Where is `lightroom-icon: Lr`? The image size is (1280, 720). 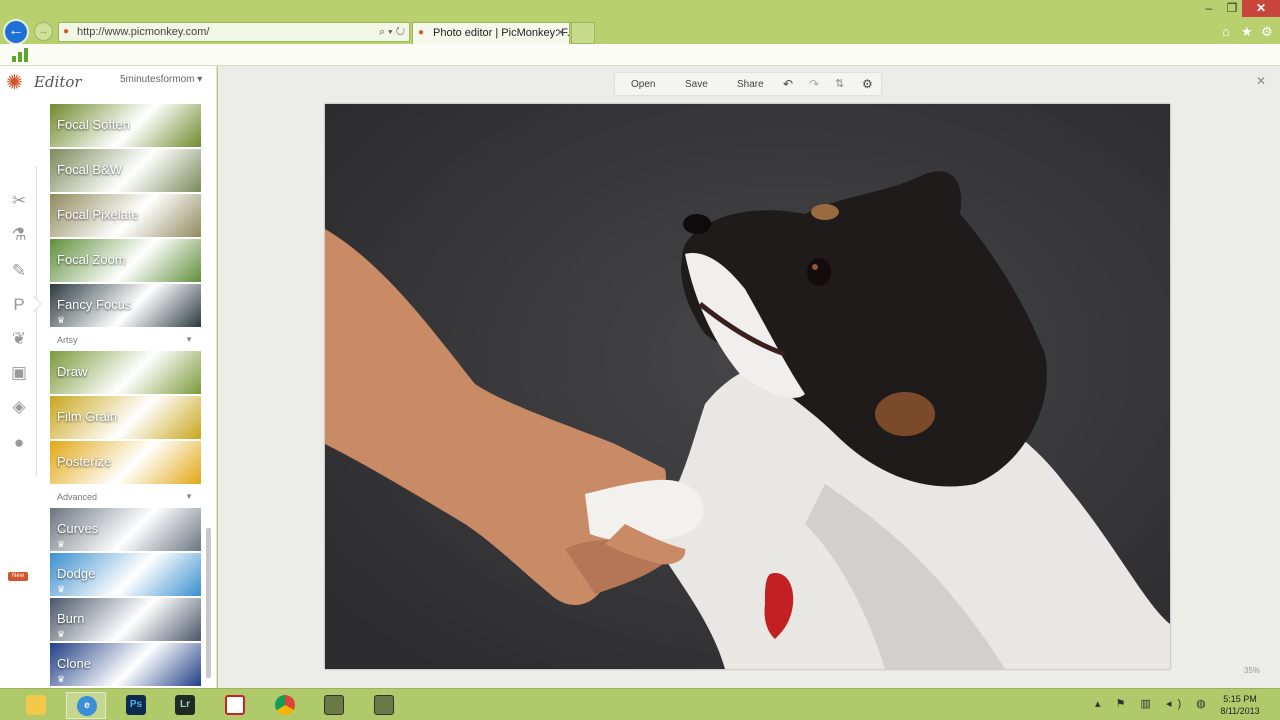
lightroom-icon: Lr is located at coordinates (185, 705).